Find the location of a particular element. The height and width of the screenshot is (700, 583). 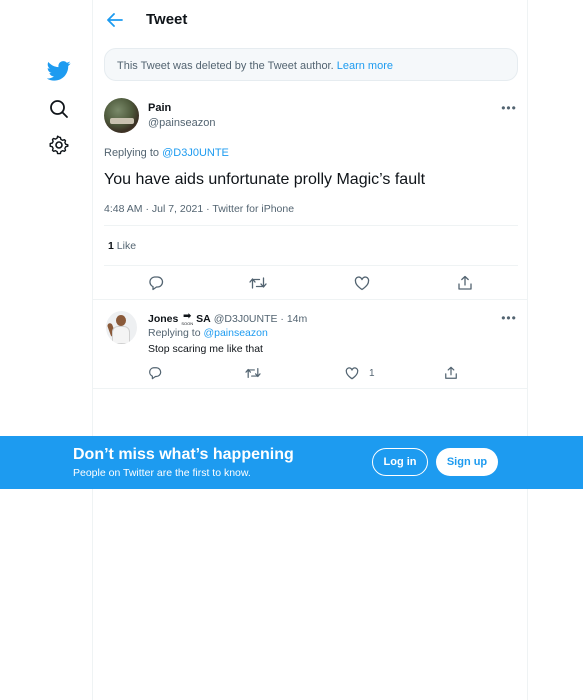

like-count: 1 is located at coordinates (372, 373).